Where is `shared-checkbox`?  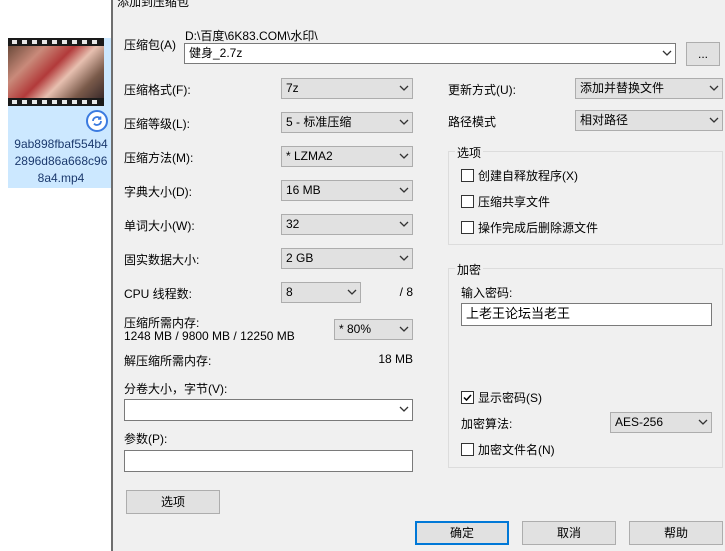
shared-checkbox is located at coordinates (467, 201).